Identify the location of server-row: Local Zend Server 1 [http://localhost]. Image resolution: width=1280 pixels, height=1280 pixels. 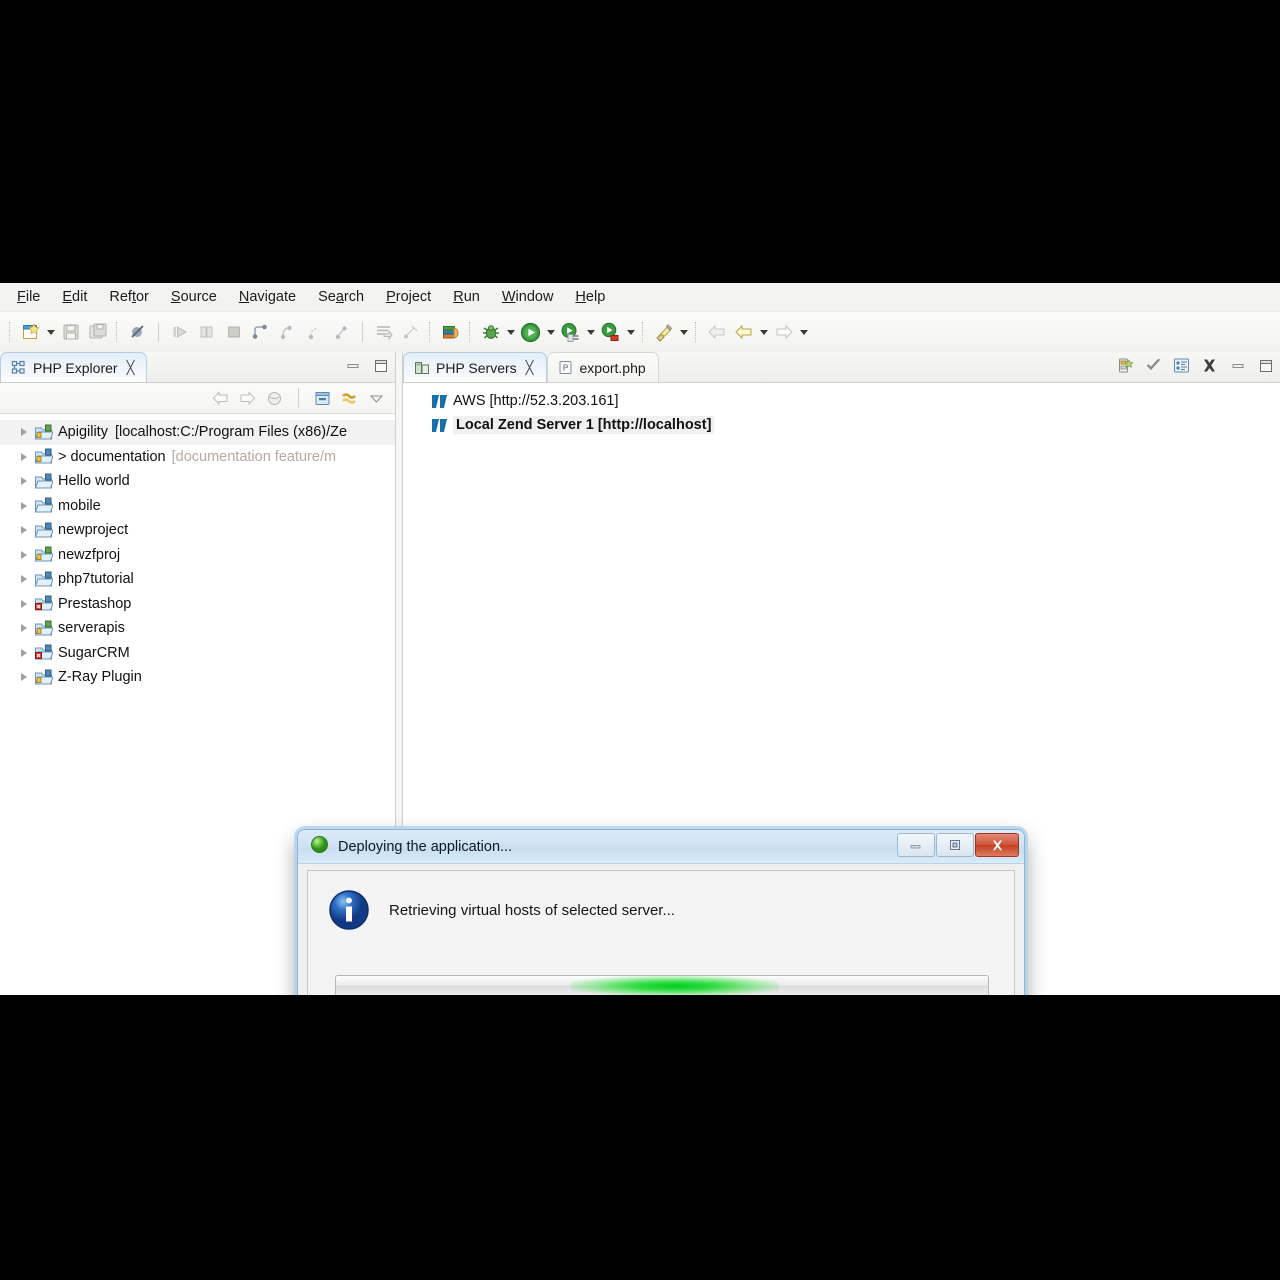
(855, 425).